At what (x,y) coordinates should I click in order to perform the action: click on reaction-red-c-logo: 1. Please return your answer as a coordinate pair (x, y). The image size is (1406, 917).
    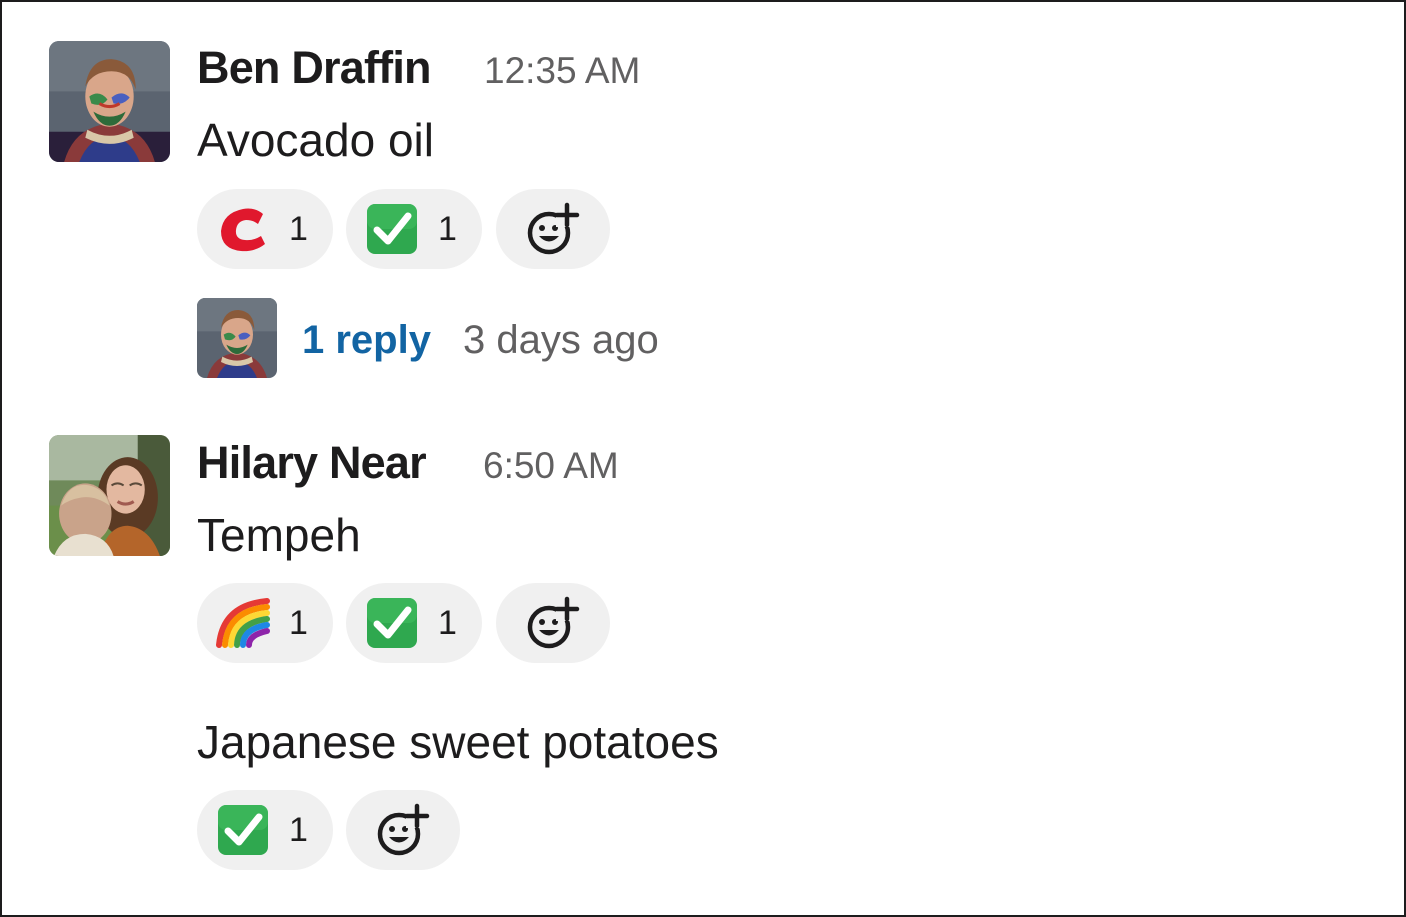
    Looking at the image, I should click on (265, 229).